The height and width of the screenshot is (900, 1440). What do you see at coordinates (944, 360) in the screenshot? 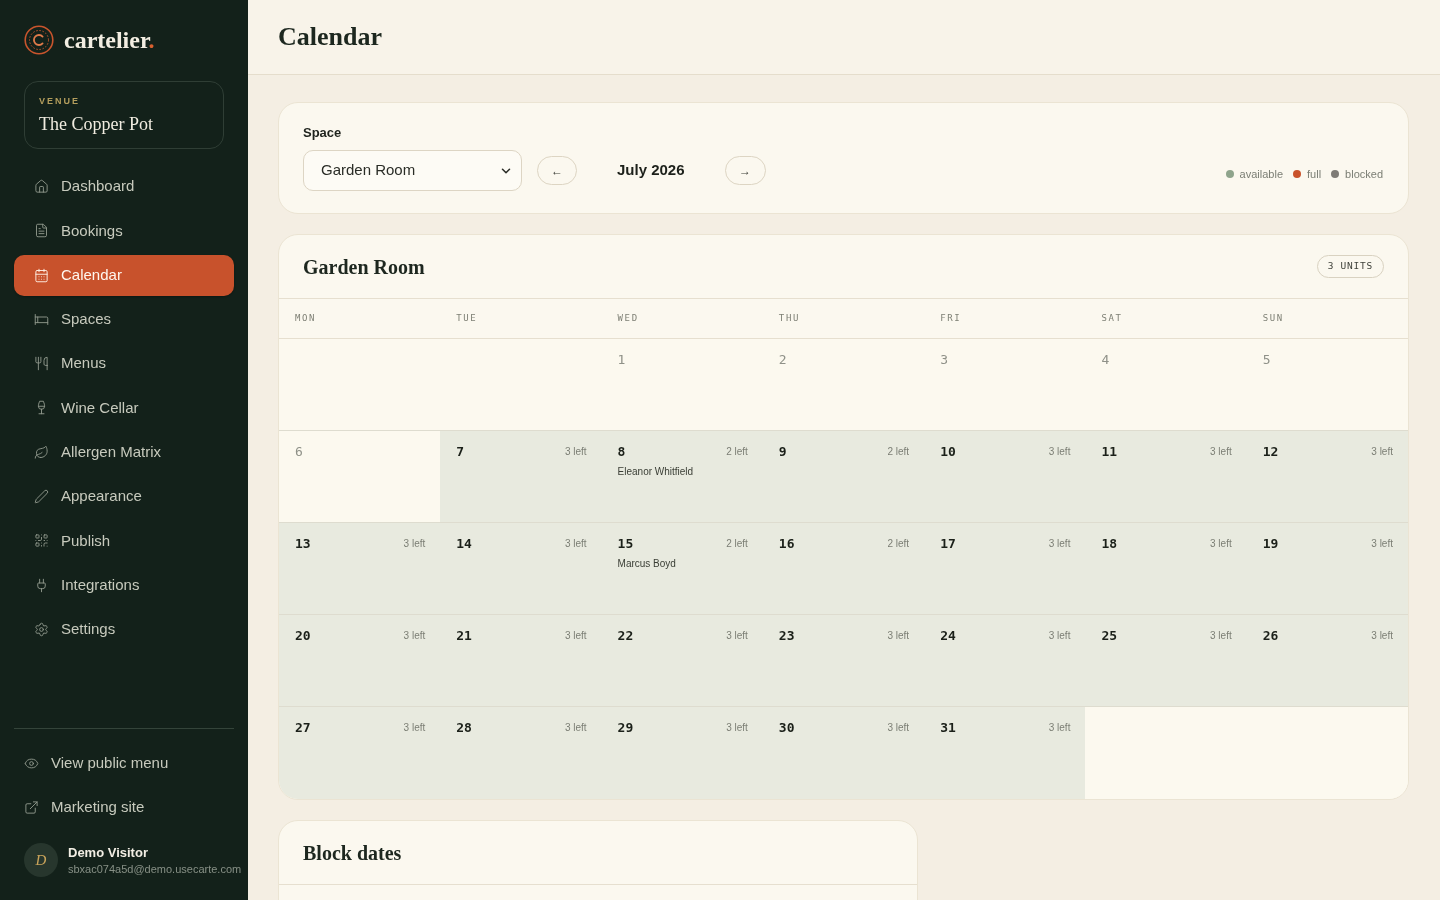
I see `day-number: 3` at bounding box center [944, 360].